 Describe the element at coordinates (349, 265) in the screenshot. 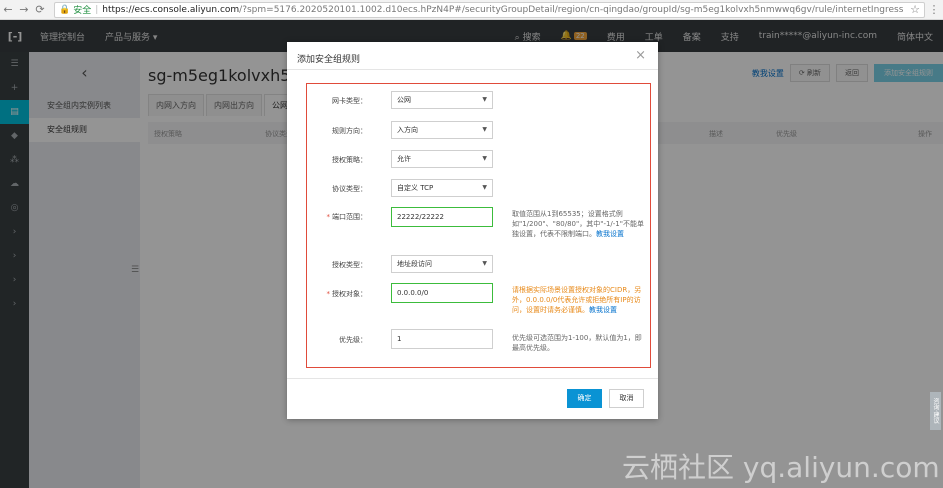

I see `auth-type-label: 授权类型：` at that location.